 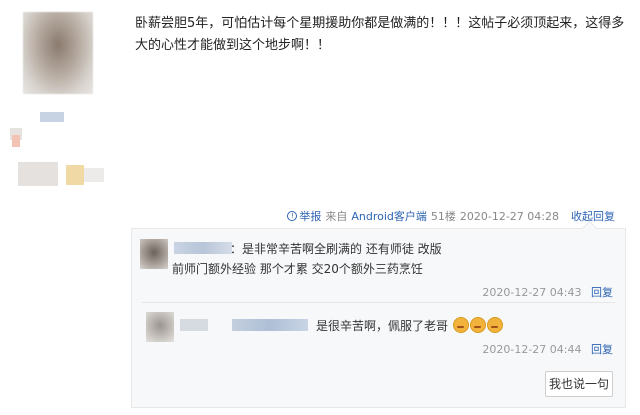 I want to click on reply-divider, so click(x=378, y=302).